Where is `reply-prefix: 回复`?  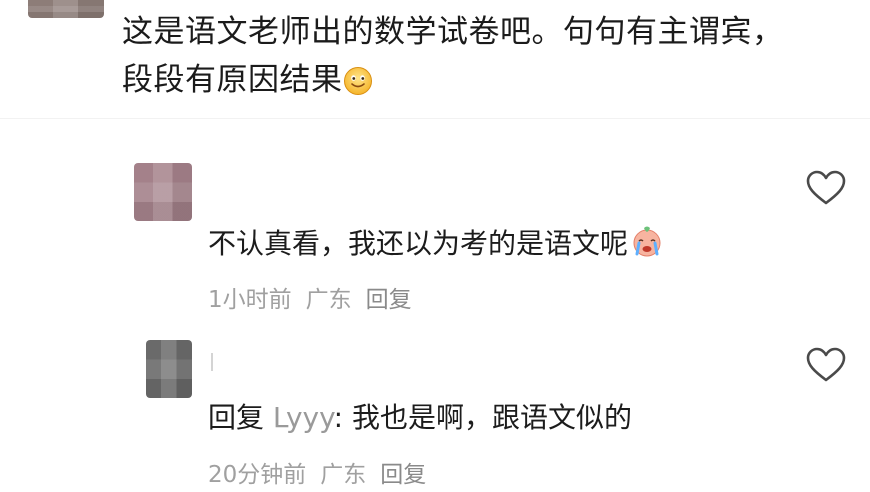 reply-prefix: 回复 is located at coordinates (236, 417).